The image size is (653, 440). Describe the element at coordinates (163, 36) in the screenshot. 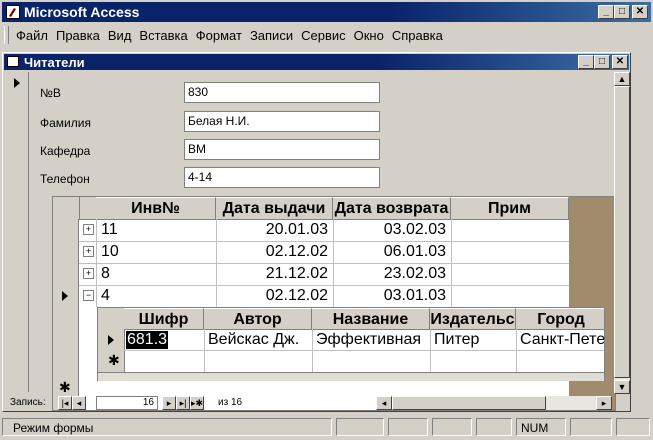

I see `menu-insert: Вставка` at that location.